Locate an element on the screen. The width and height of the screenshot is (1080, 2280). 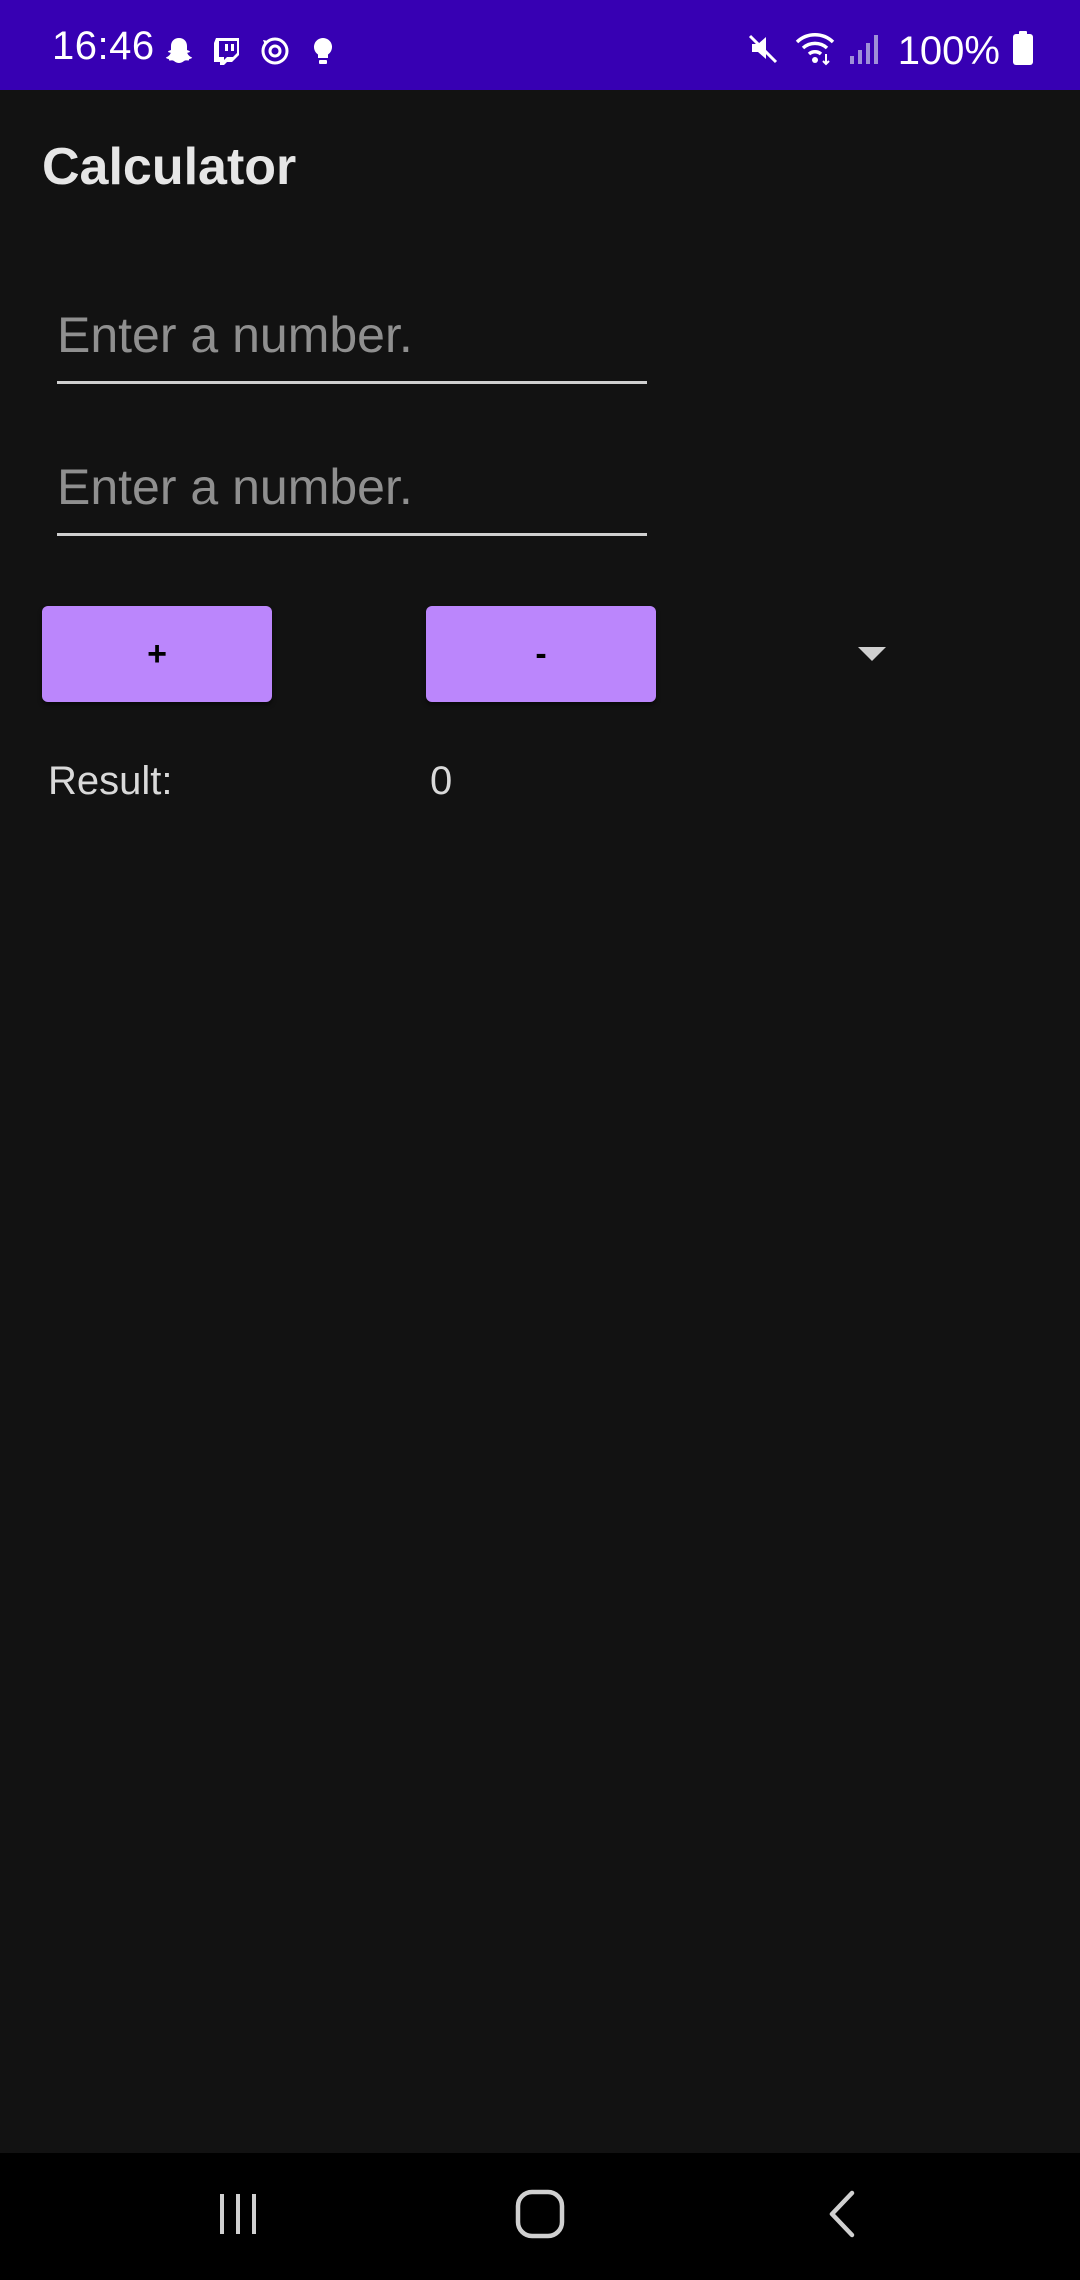
status-time: 16:46 is located at coordinates (103, 46).